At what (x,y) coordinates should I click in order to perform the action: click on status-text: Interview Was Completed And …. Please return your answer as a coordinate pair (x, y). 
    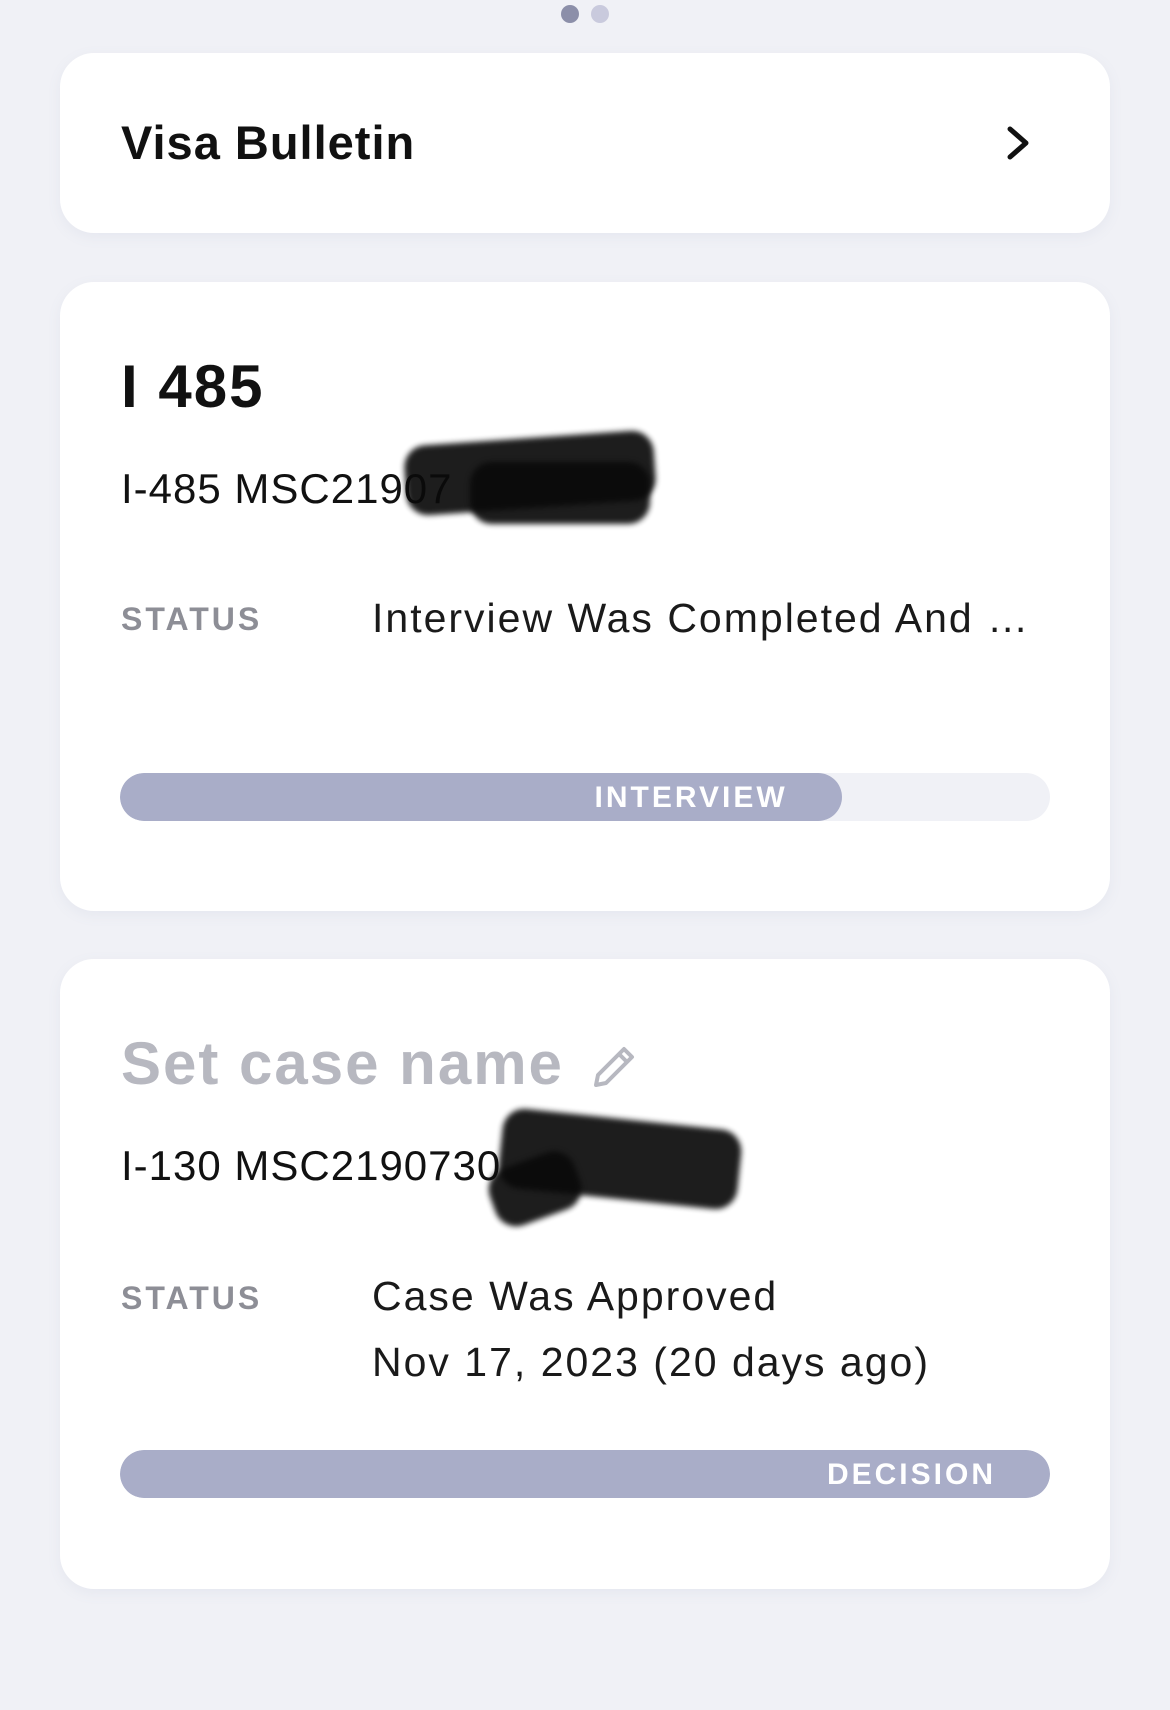
    Looking at the image, I should click on (701, 618).